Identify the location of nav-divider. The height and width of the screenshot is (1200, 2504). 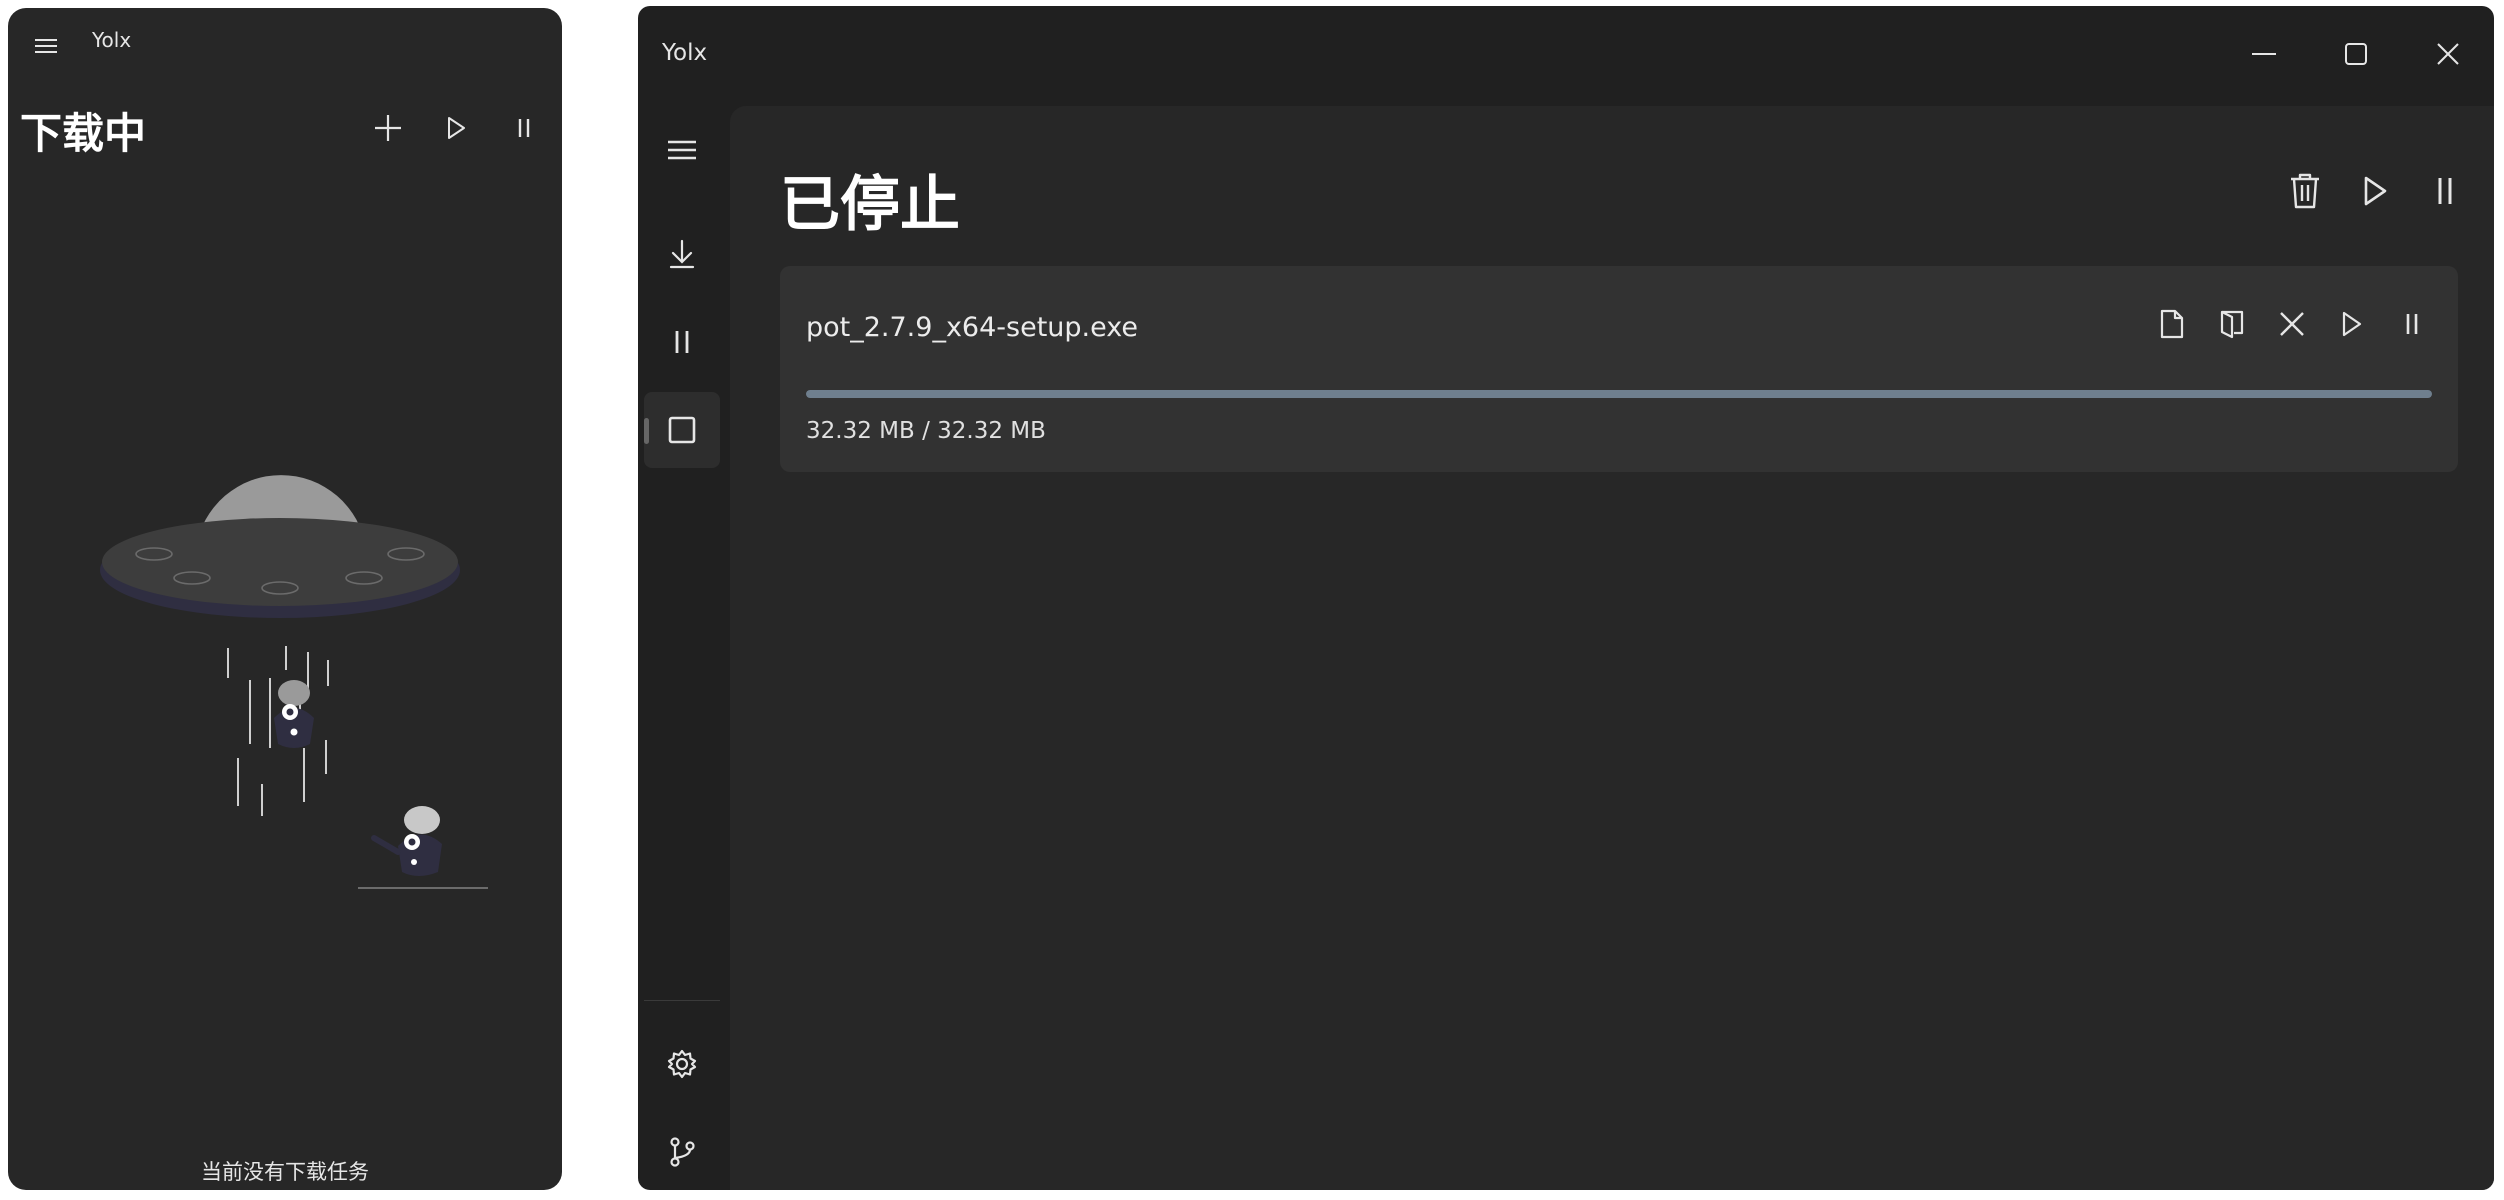
(682, 1000).